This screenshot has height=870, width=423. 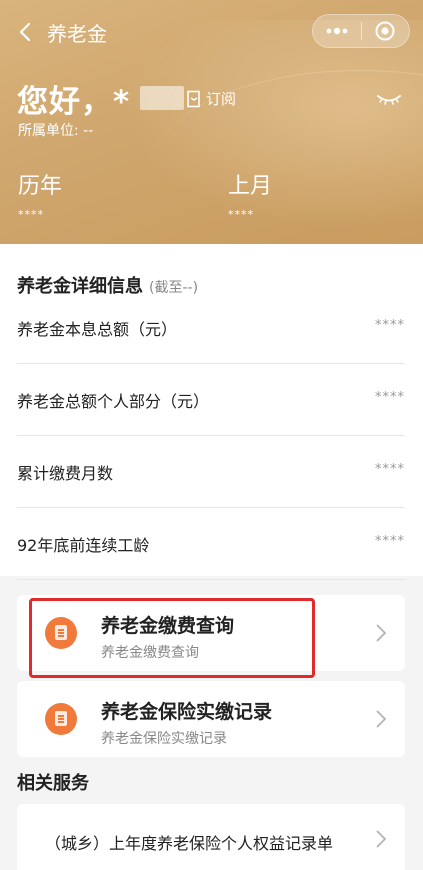 I want to click on stat-history: 历年 ****, so click(x=40, y=194).